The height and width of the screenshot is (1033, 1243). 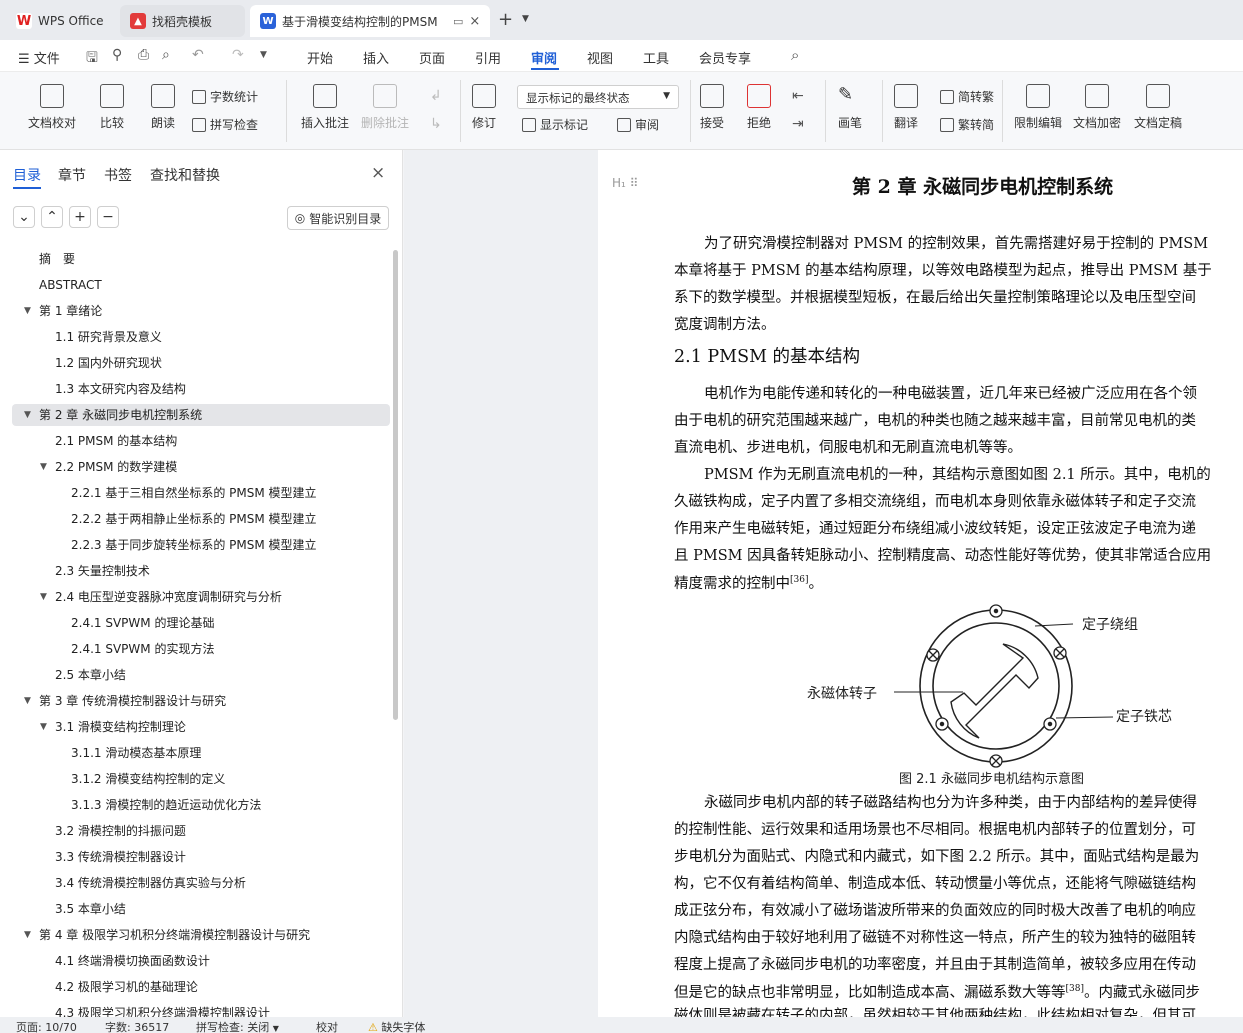 What do you see at coordinates (656, 57) in the screenshot?
I see `menu-tools: 工具` at bounding box center [656, 57].